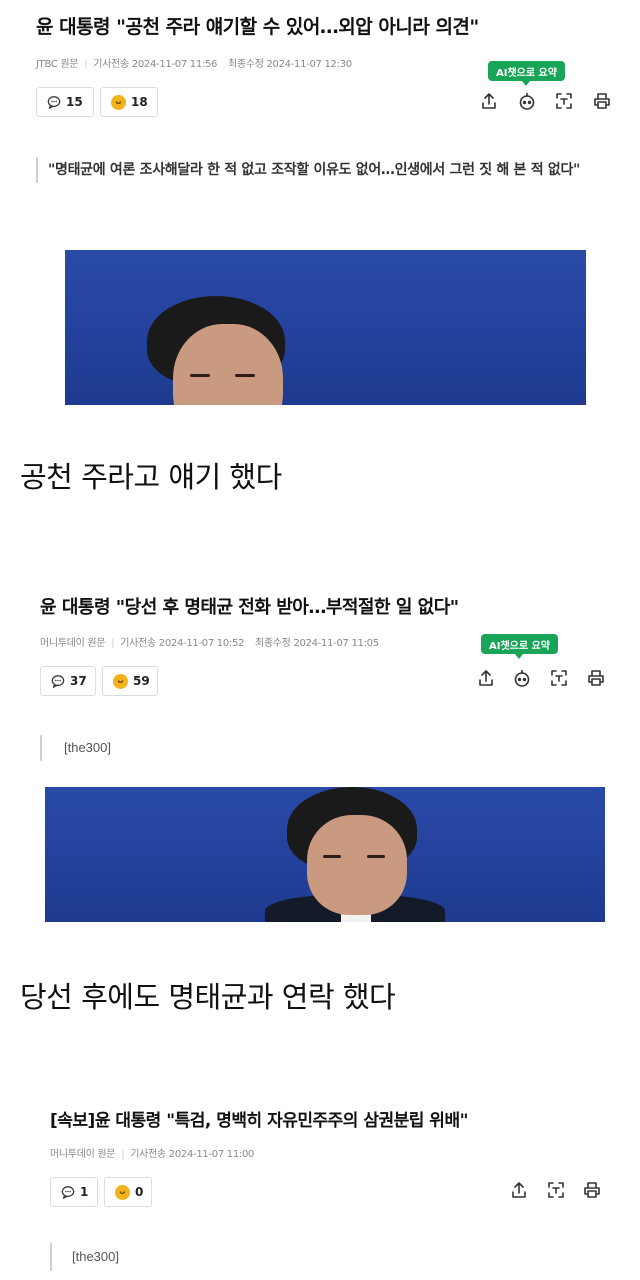  Describe the element at coordinates (151, 477) in the screenshot. I see `caption-1: 공천 주라고 얘기 했다` at that location.